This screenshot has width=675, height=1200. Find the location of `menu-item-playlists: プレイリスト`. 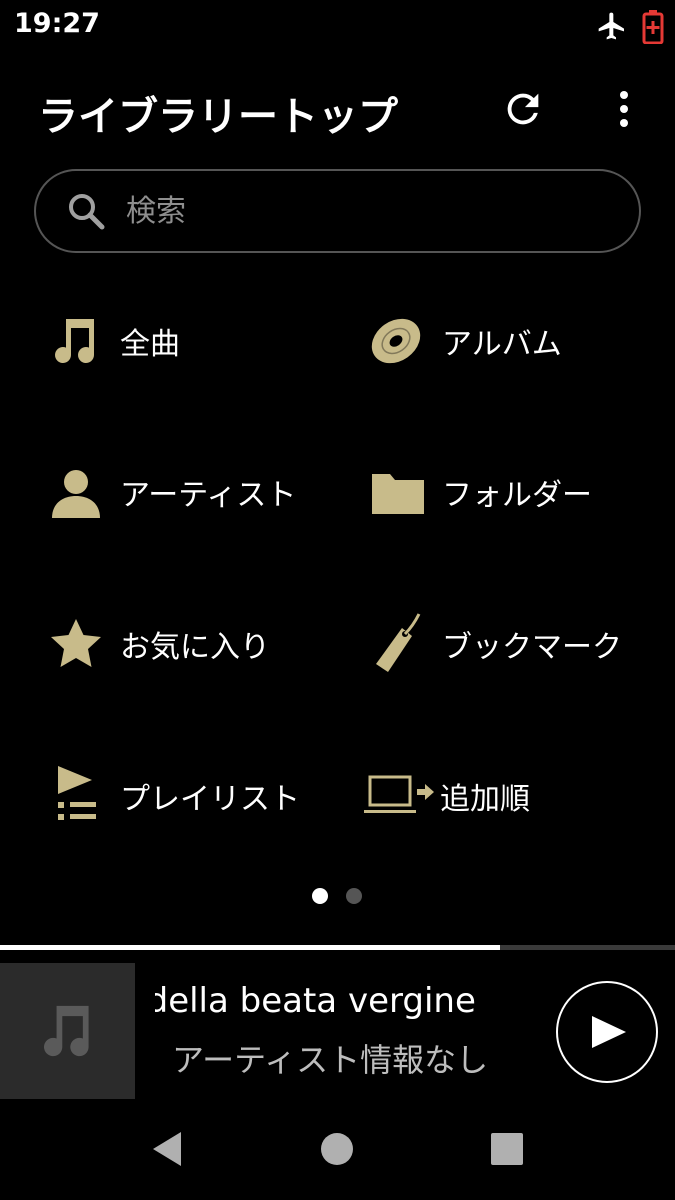

menu-item-playlists: プレイリスト is located at coordinates (200, 793).